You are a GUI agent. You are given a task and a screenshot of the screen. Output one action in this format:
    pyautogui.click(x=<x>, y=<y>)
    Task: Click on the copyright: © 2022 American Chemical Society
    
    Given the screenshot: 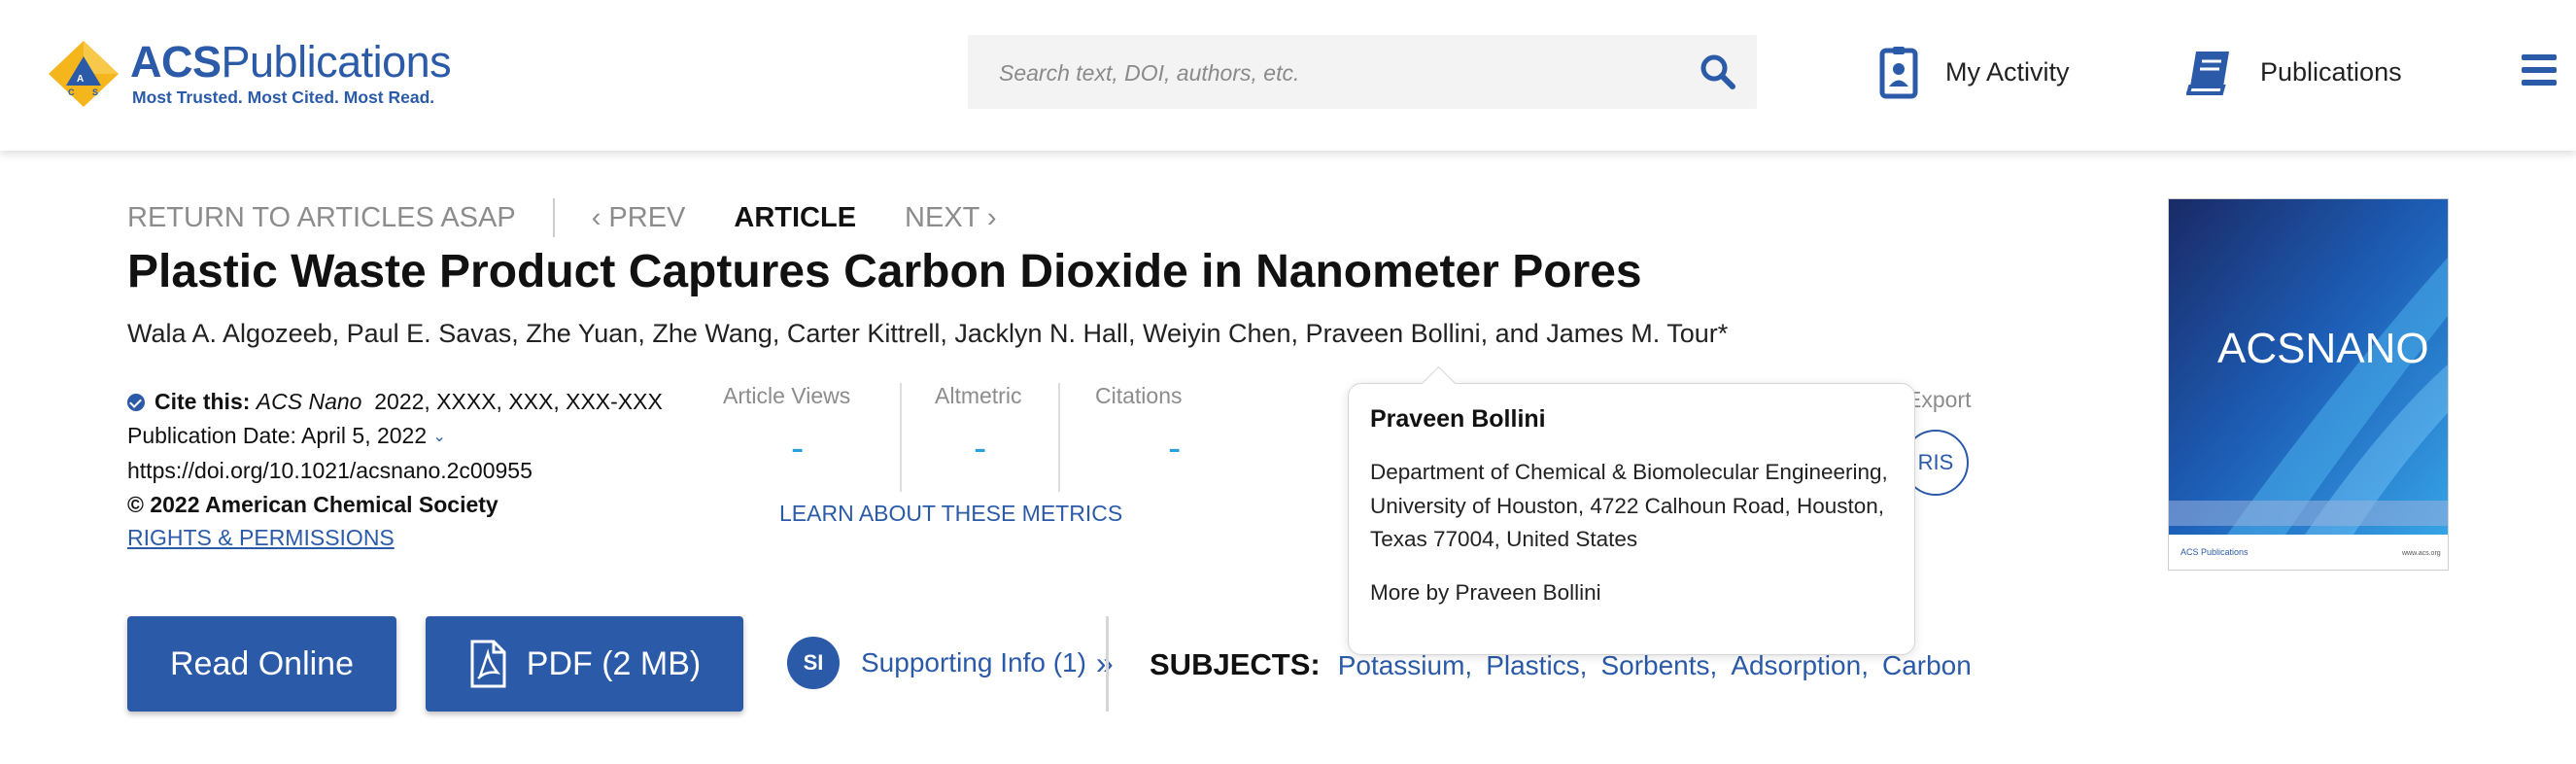 What is the action you would take?
    pyautogui.click(x=312, y=504)
    